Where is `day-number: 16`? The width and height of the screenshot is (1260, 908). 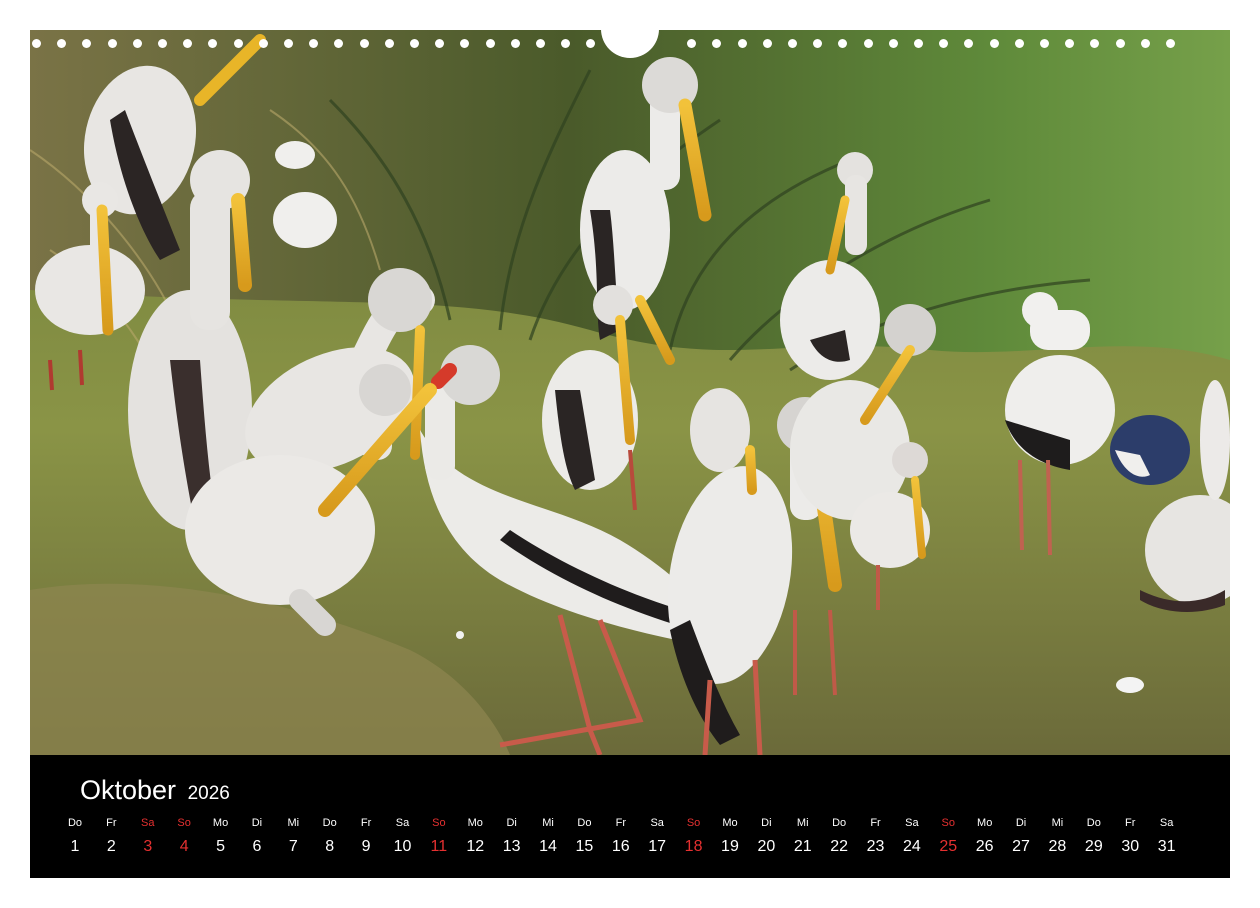 day-number: 16 is located at coordinates (620, 846).